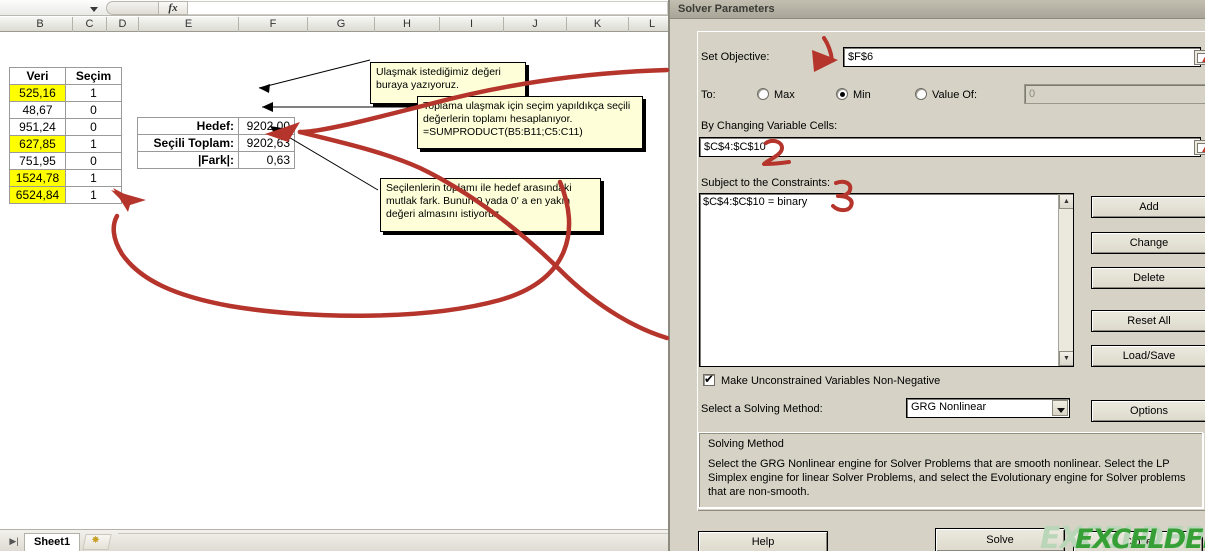 This screenshot has height=556, width=1205. I want to click on column-header-b: B, so click(40, 24).